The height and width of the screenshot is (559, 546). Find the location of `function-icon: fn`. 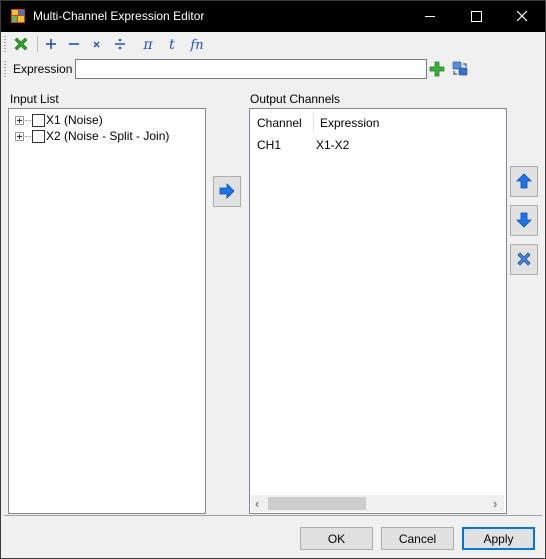

function-icon: fn is located at coordinates (196, 45).